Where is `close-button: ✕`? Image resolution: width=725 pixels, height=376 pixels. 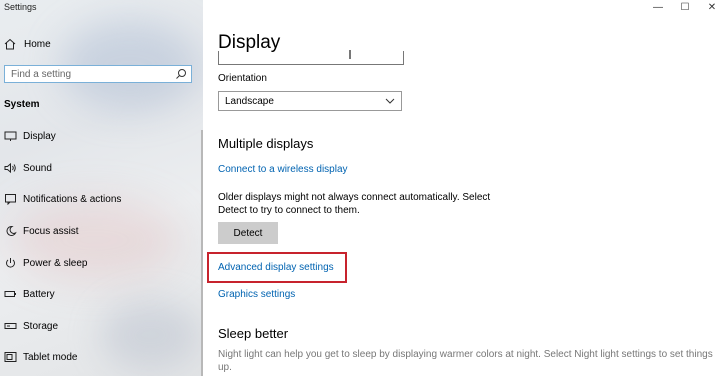
close-button: ✕ is located at coordinates (712, 7).